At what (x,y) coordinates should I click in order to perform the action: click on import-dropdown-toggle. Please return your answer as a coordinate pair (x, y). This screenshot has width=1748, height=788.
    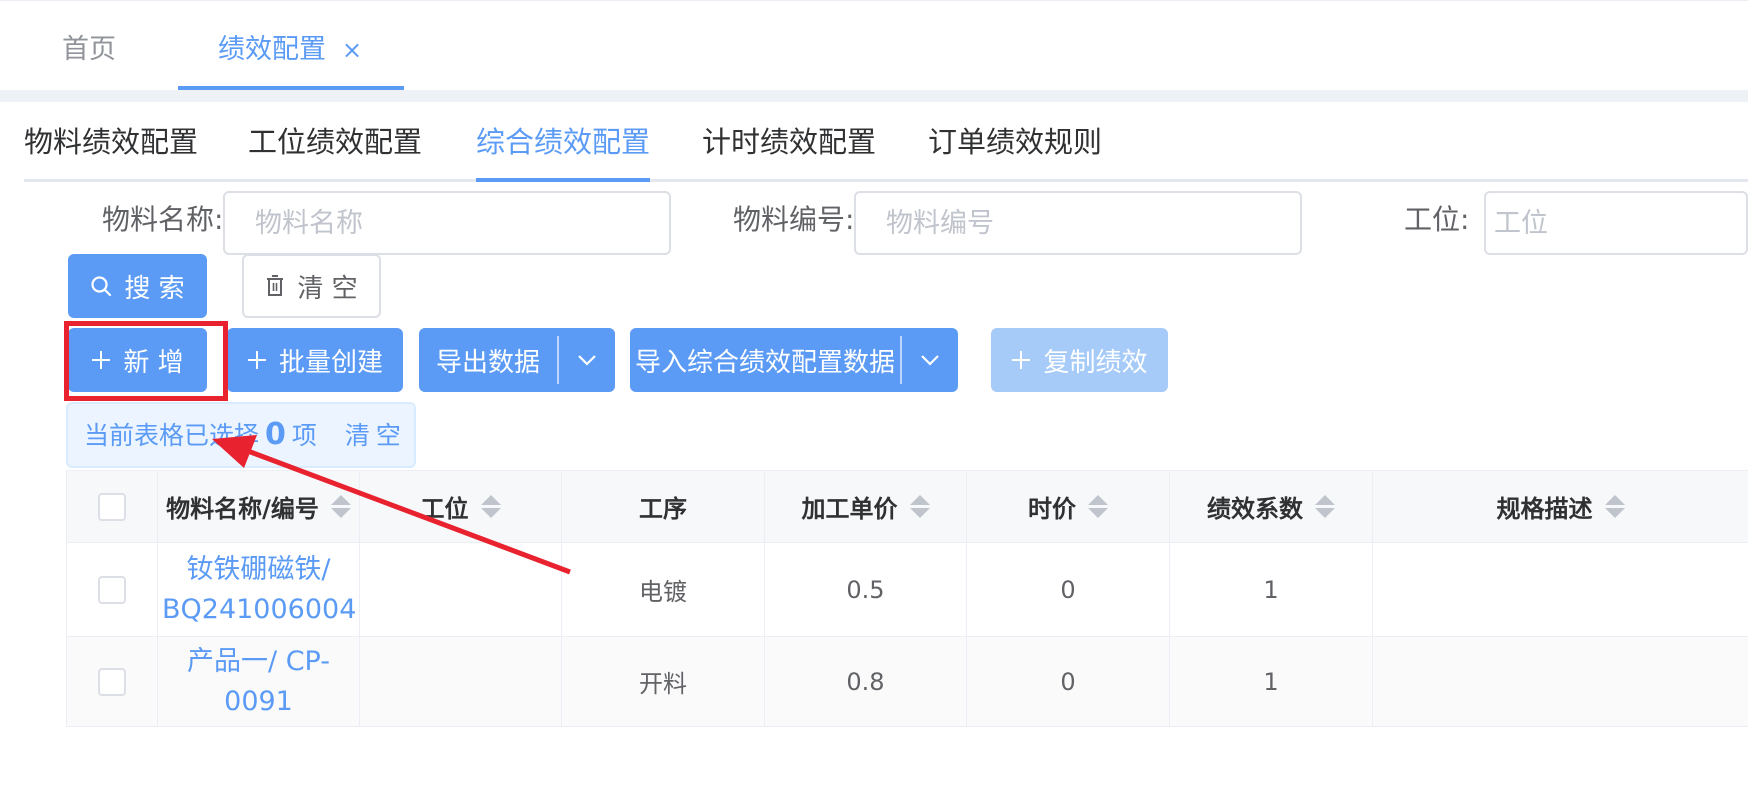
    Looking at the image, I should click on (930, 360).